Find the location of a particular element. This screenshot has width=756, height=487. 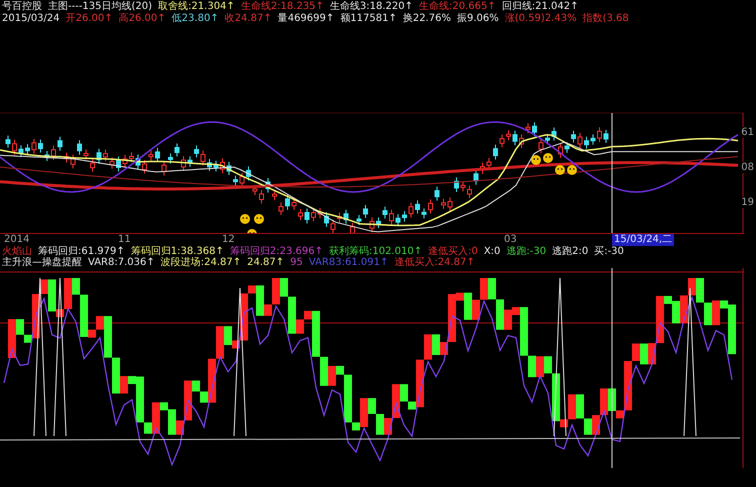

price-axis-label: 19 is located at coordinates (747, 202).